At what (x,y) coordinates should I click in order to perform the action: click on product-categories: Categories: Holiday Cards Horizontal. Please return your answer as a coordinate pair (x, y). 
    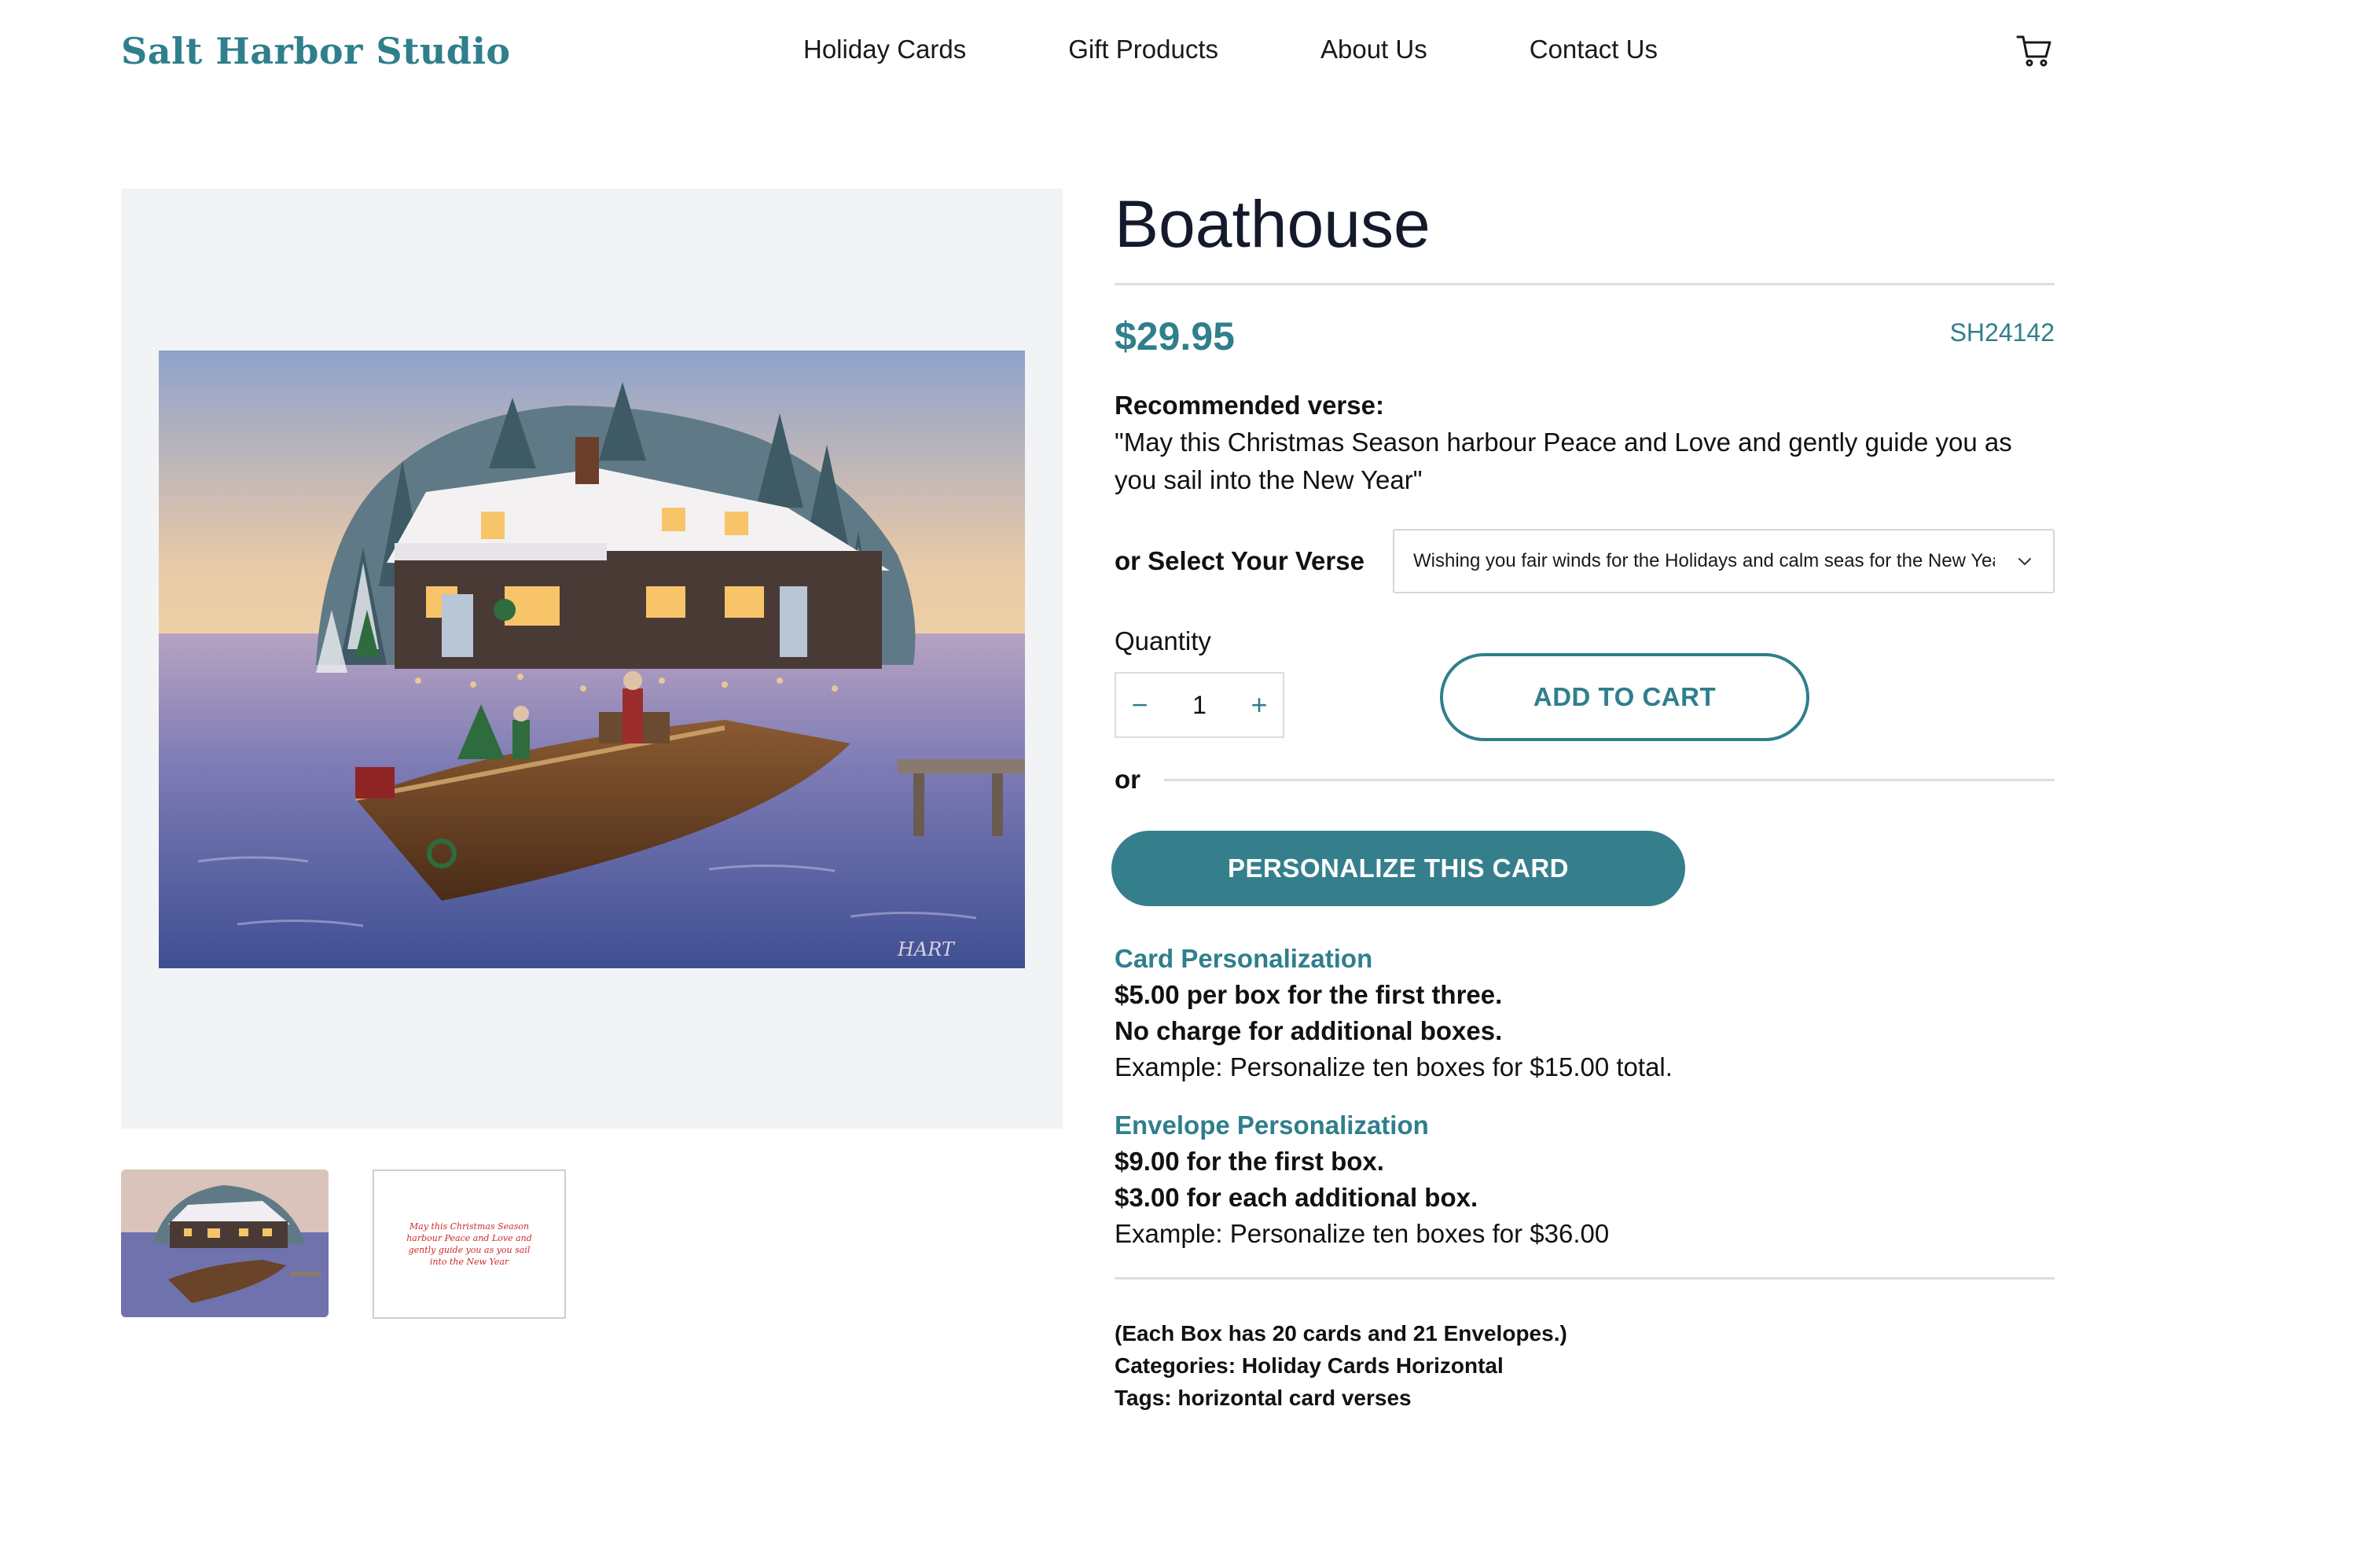
    Looking at the image, I should click on (1585, 1365).